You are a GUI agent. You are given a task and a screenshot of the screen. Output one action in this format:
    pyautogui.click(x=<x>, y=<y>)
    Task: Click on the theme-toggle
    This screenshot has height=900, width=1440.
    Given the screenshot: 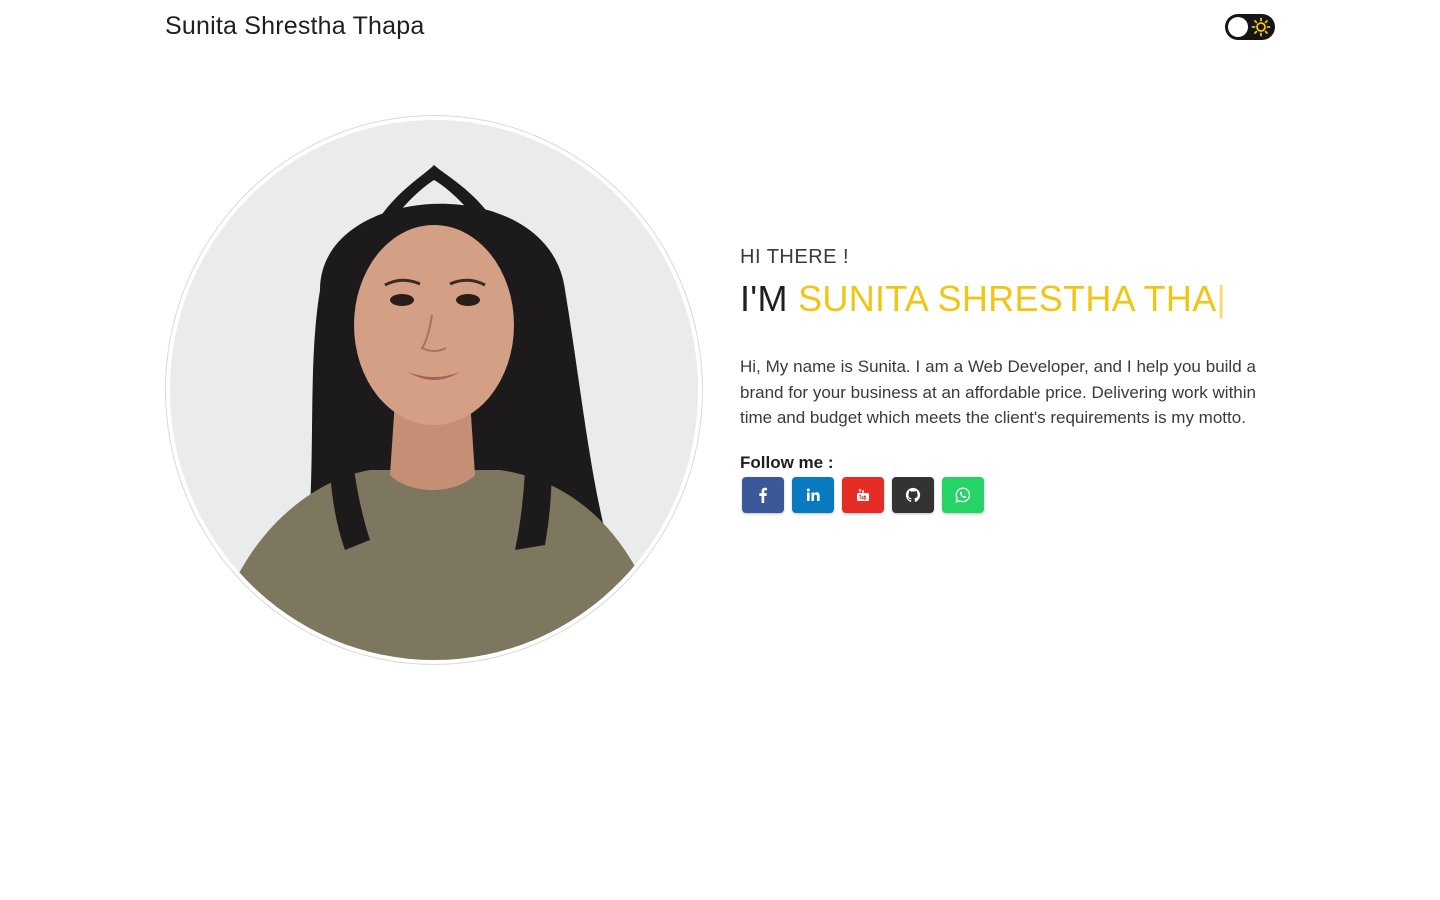 What is the action you would take?
    pyautogui.click(x=1250, y=27)
    